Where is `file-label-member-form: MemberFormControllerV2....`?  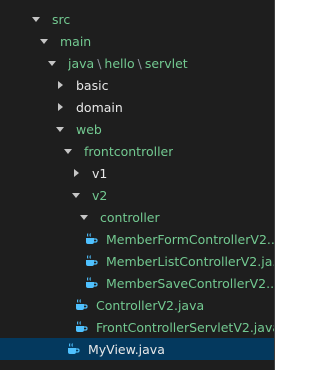 file-label-member-form: MemberFormControllerV2.... is located at coordinates (190, 239).